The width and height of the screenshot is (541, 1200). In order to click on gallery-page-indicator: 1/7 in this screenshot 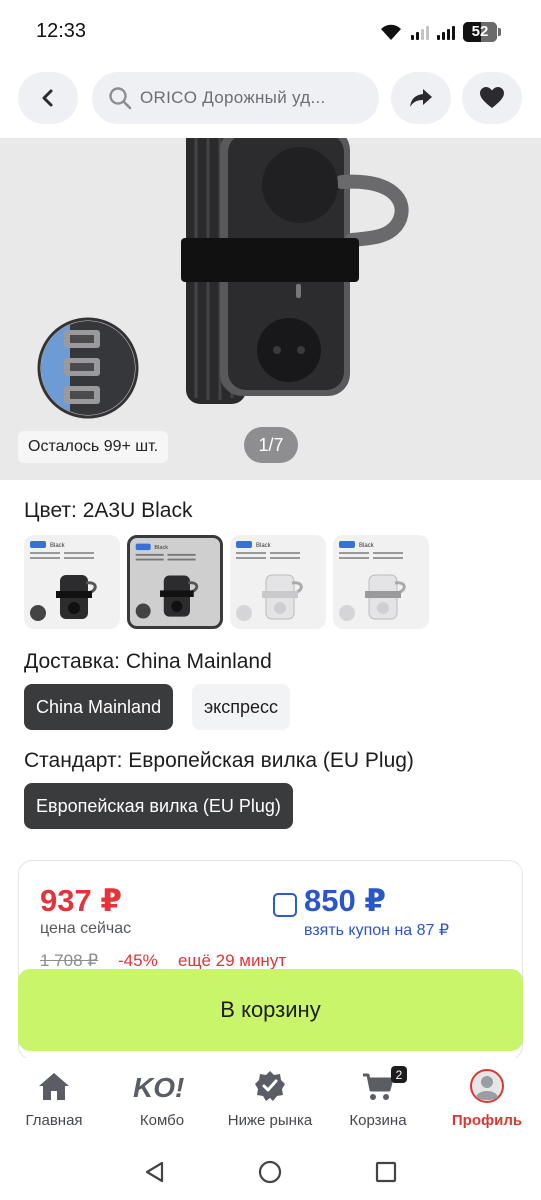, I will do `click(271, 445)`.